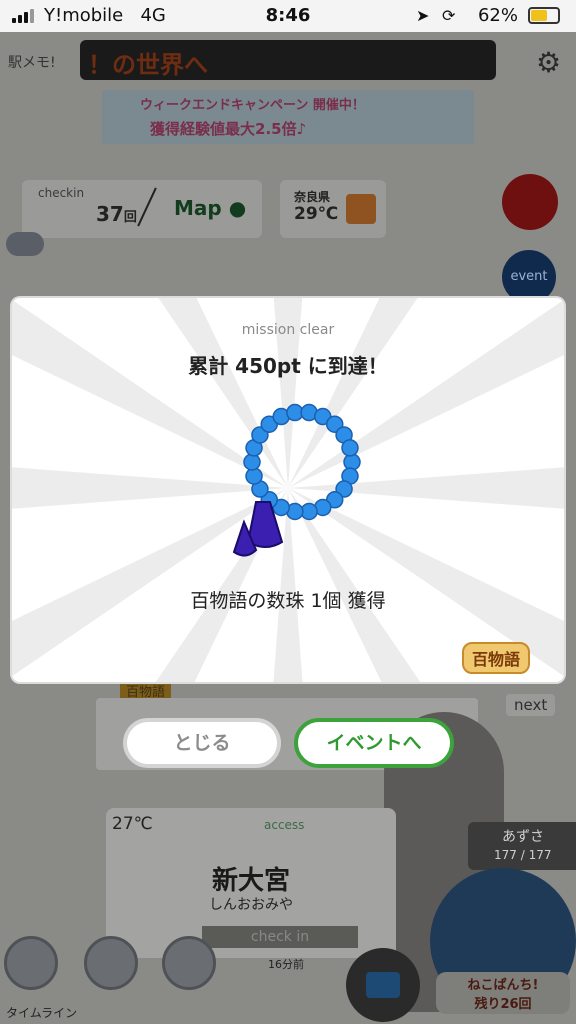 The height and width of the screenshot is (1024, 576). I want to click on bell-icon, so click(530, 202).